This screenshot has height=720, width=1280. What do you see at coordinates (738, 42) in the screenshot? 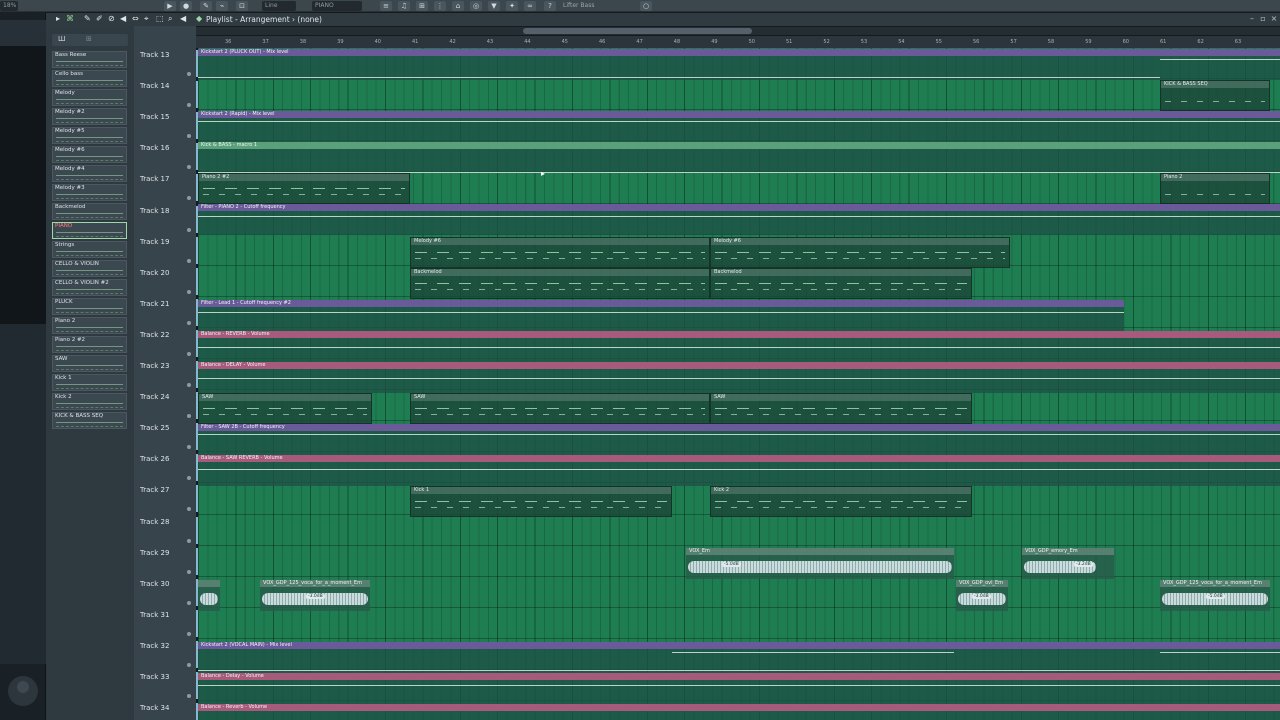
I see `timeline-ruler` at bounding box center [738, 42].